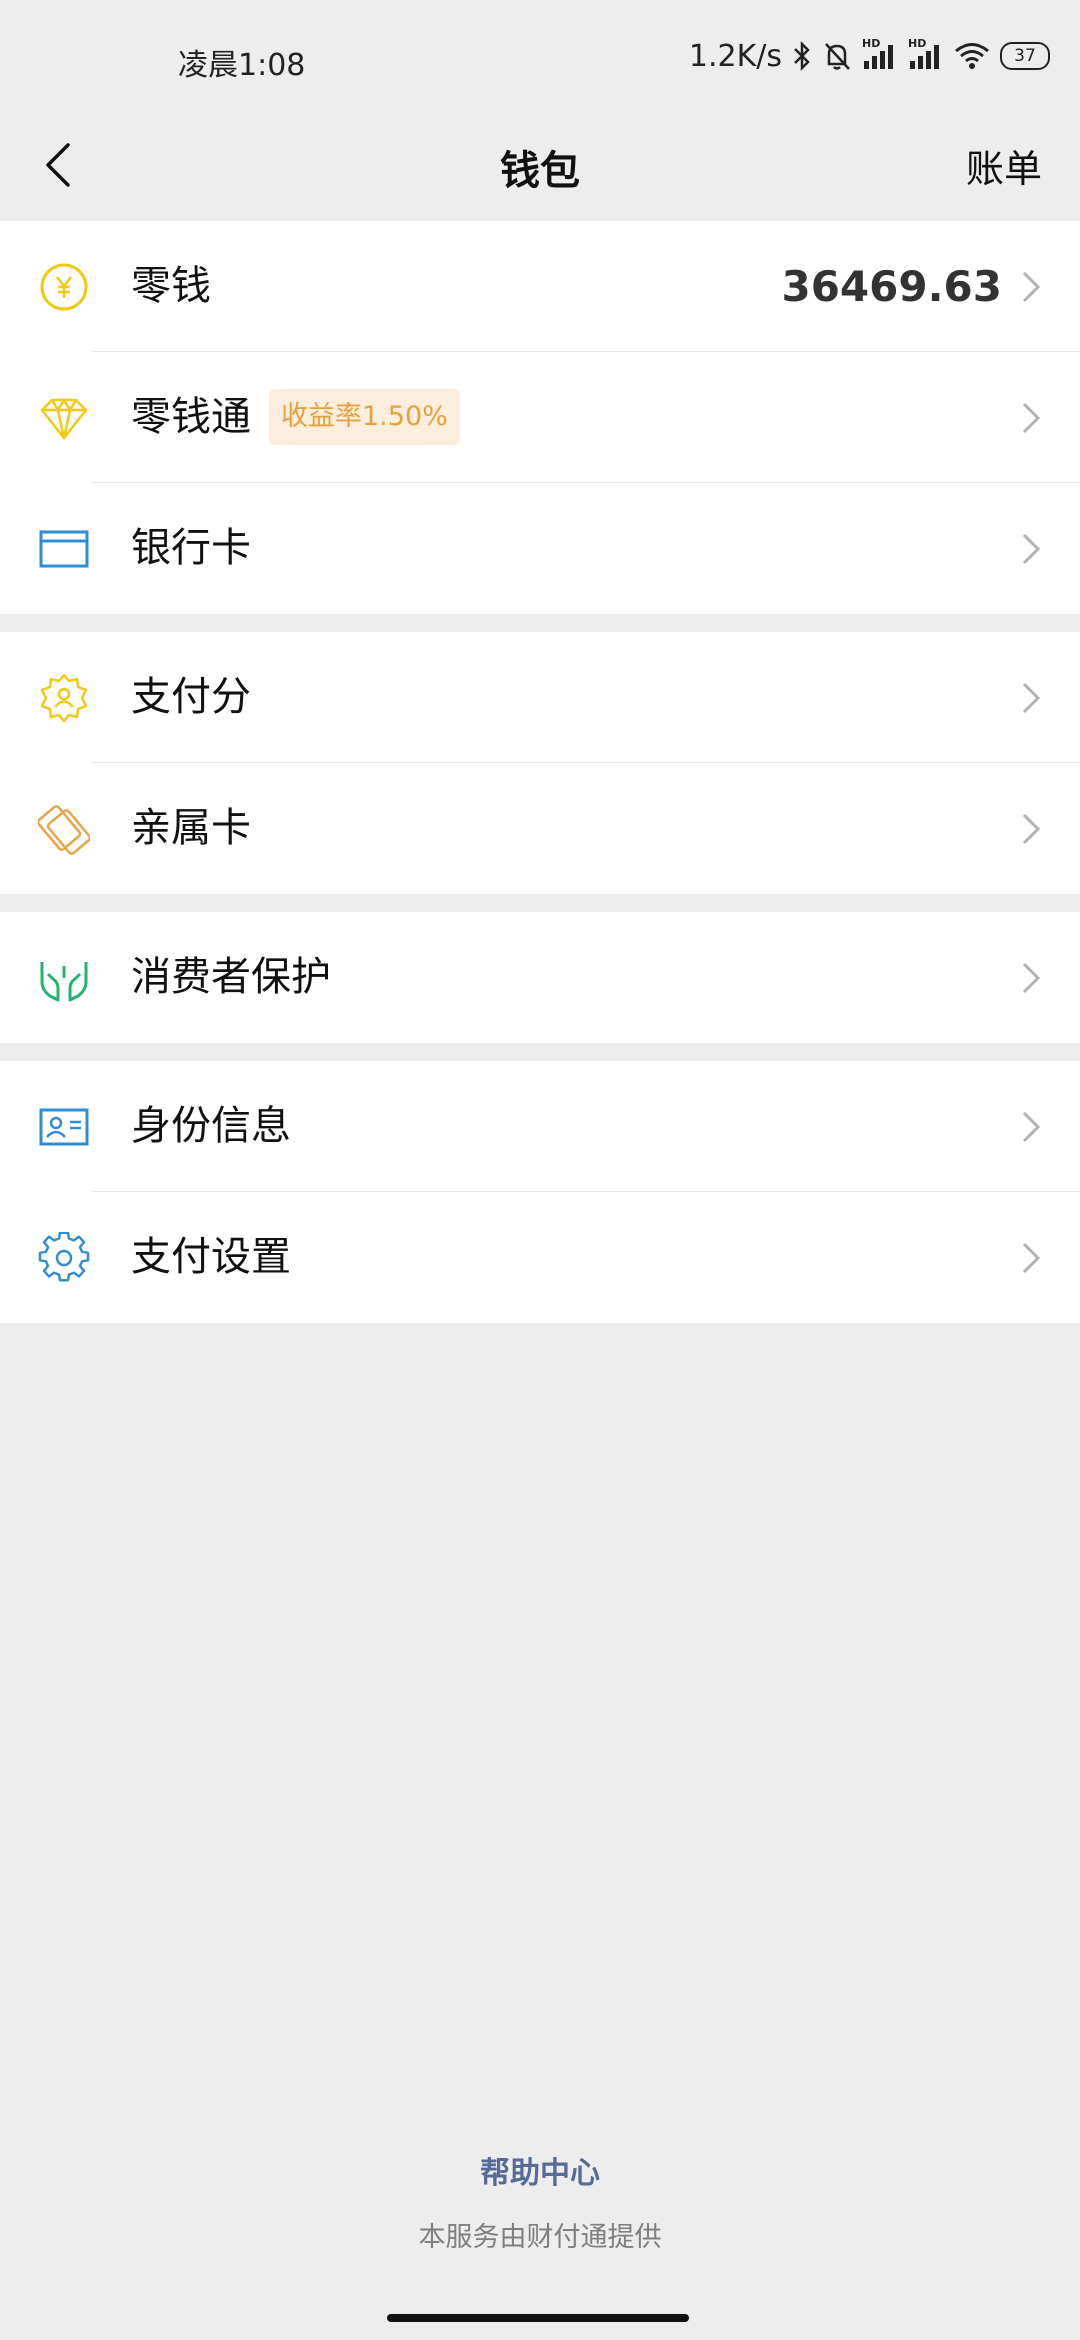 Image resolution: width=1080 pixels, height=2340 pixels. What do you see at coordinates (538, 2318) in the screenshot?
I see `home-indicator` at bounding box center [538, 2318].